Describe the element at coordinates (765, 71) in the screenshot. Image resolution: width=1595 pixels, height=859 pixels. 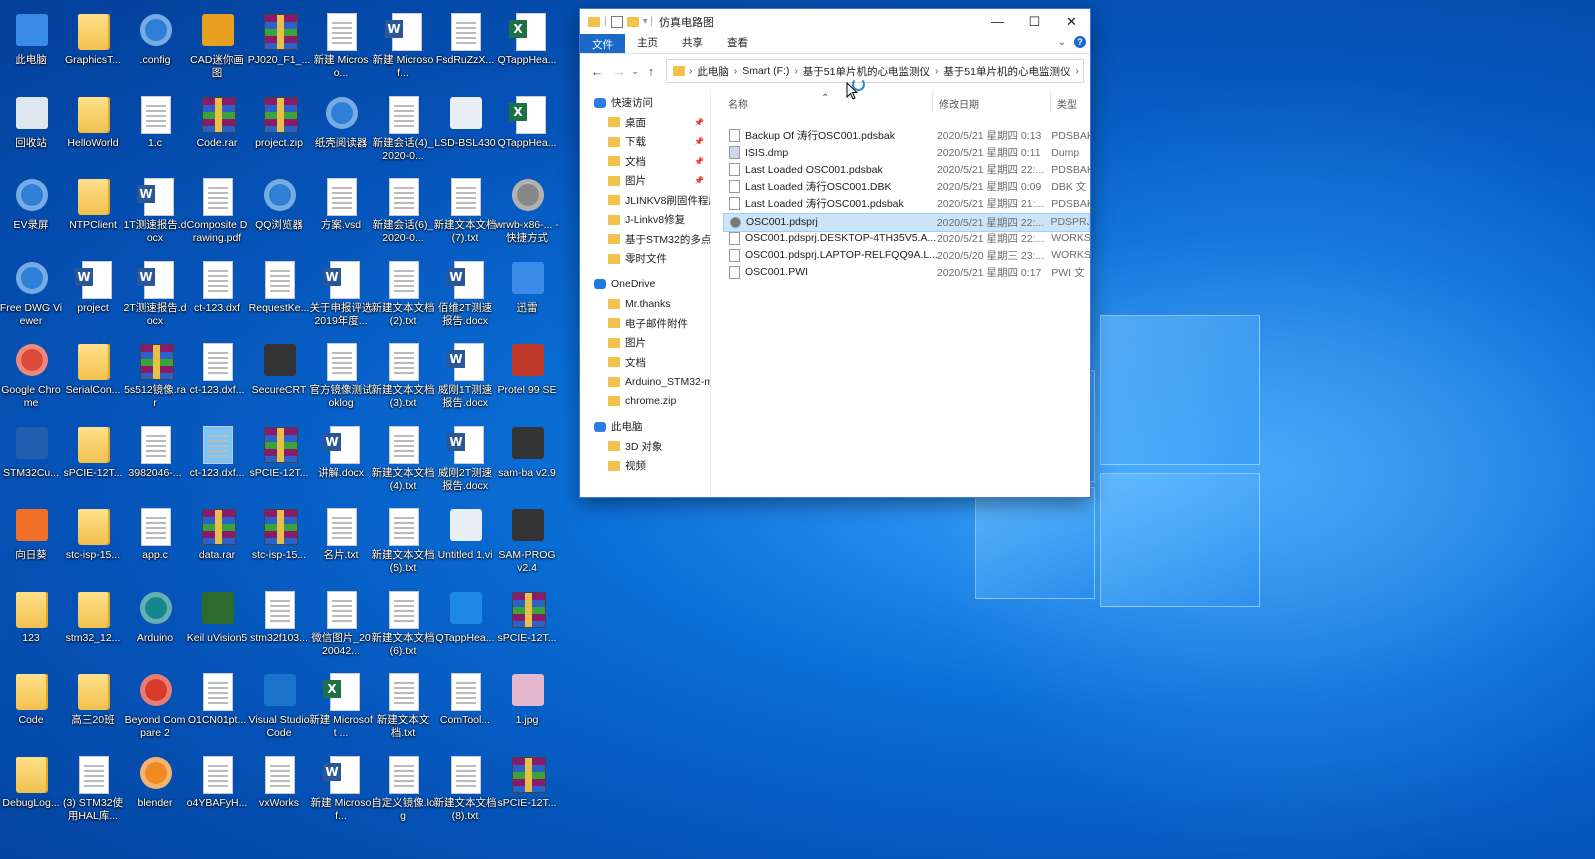
I see `breadcrumb-item: Smart (F:)` at that location.